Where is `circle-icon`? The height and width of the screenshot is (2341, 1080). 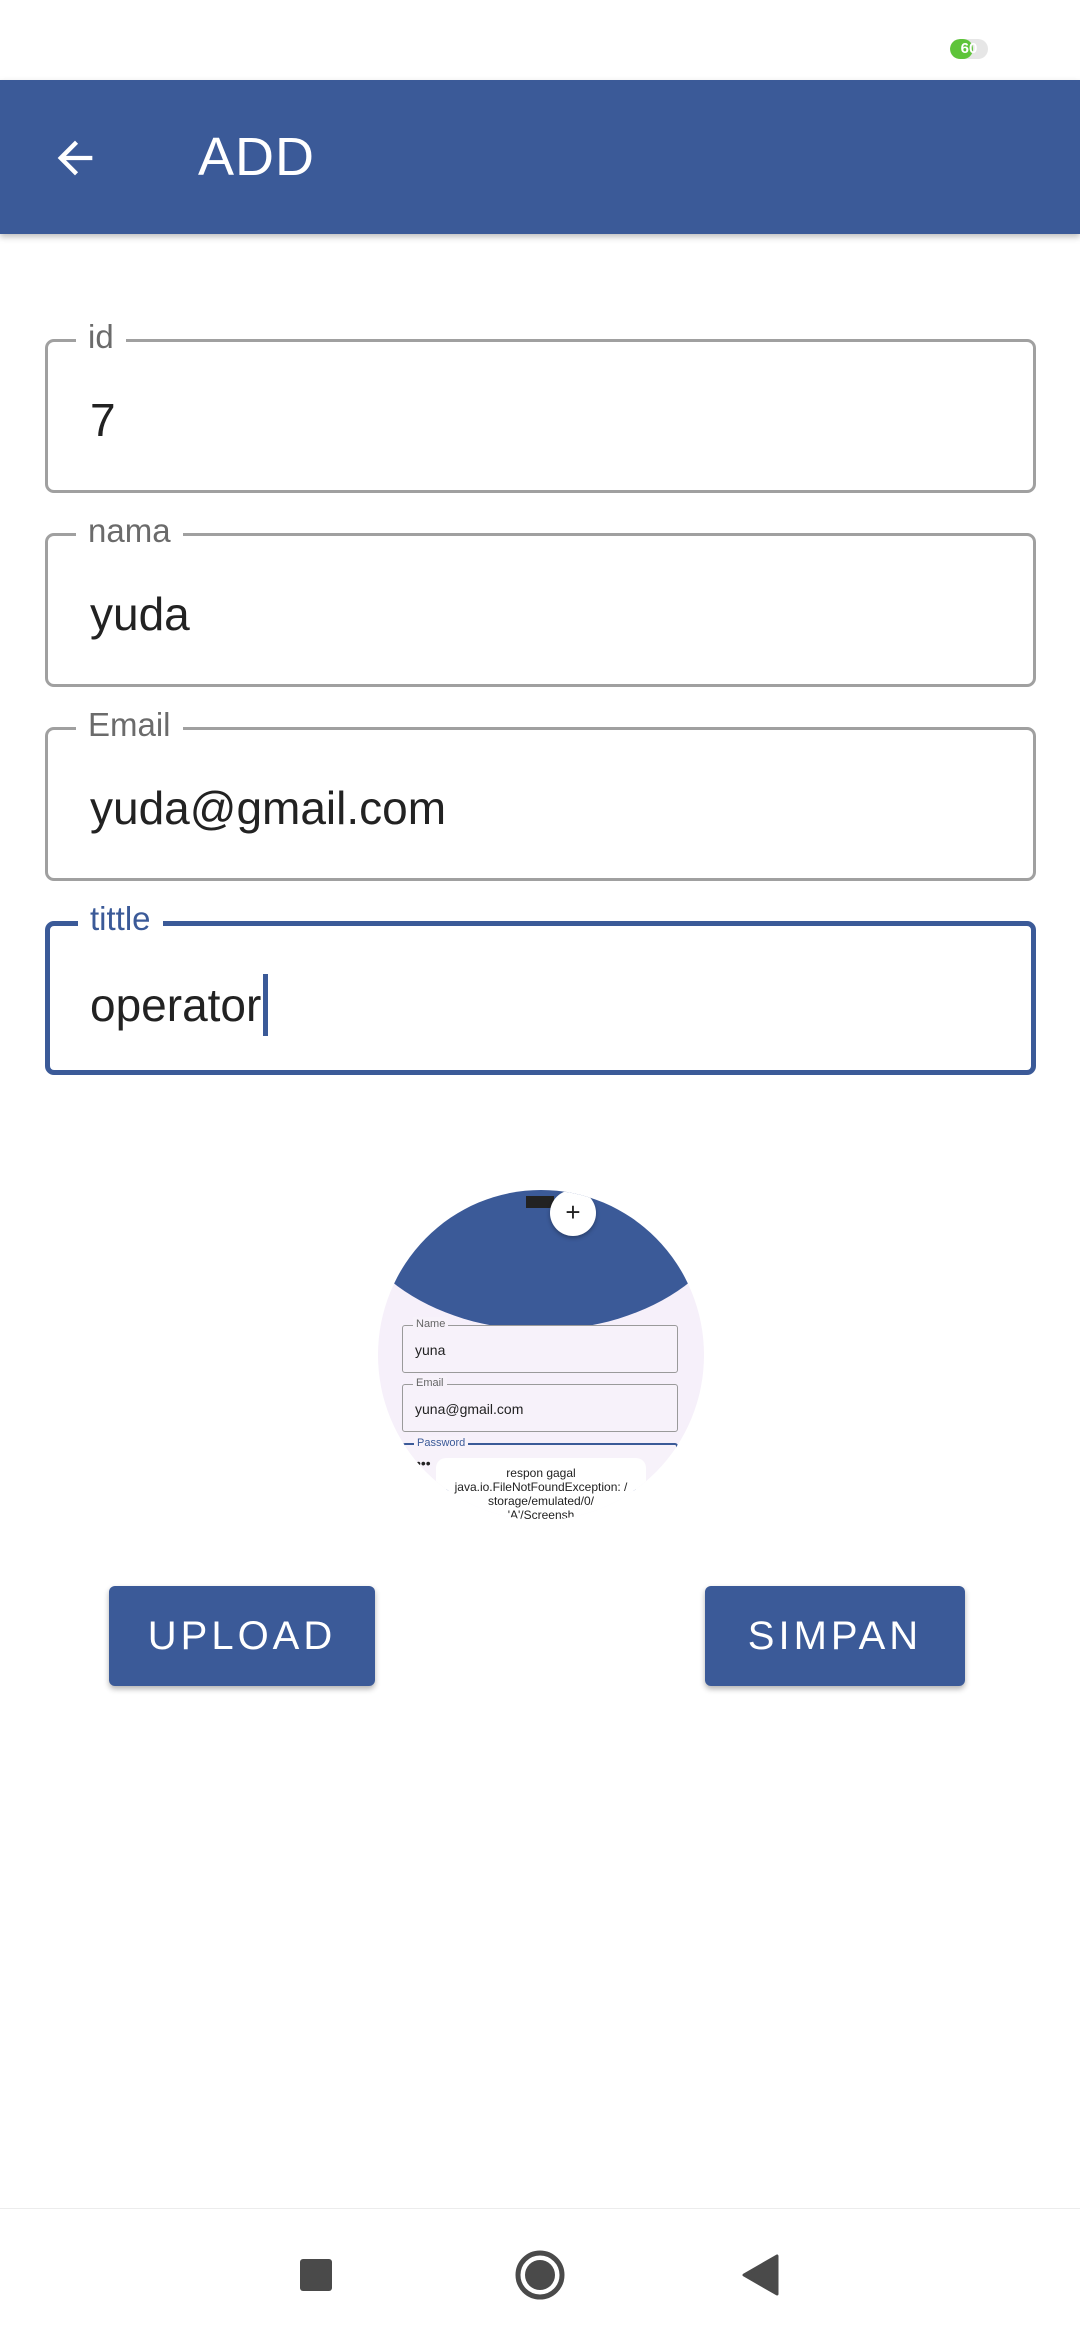 circle-icon is located at coordinates (540, 2275).